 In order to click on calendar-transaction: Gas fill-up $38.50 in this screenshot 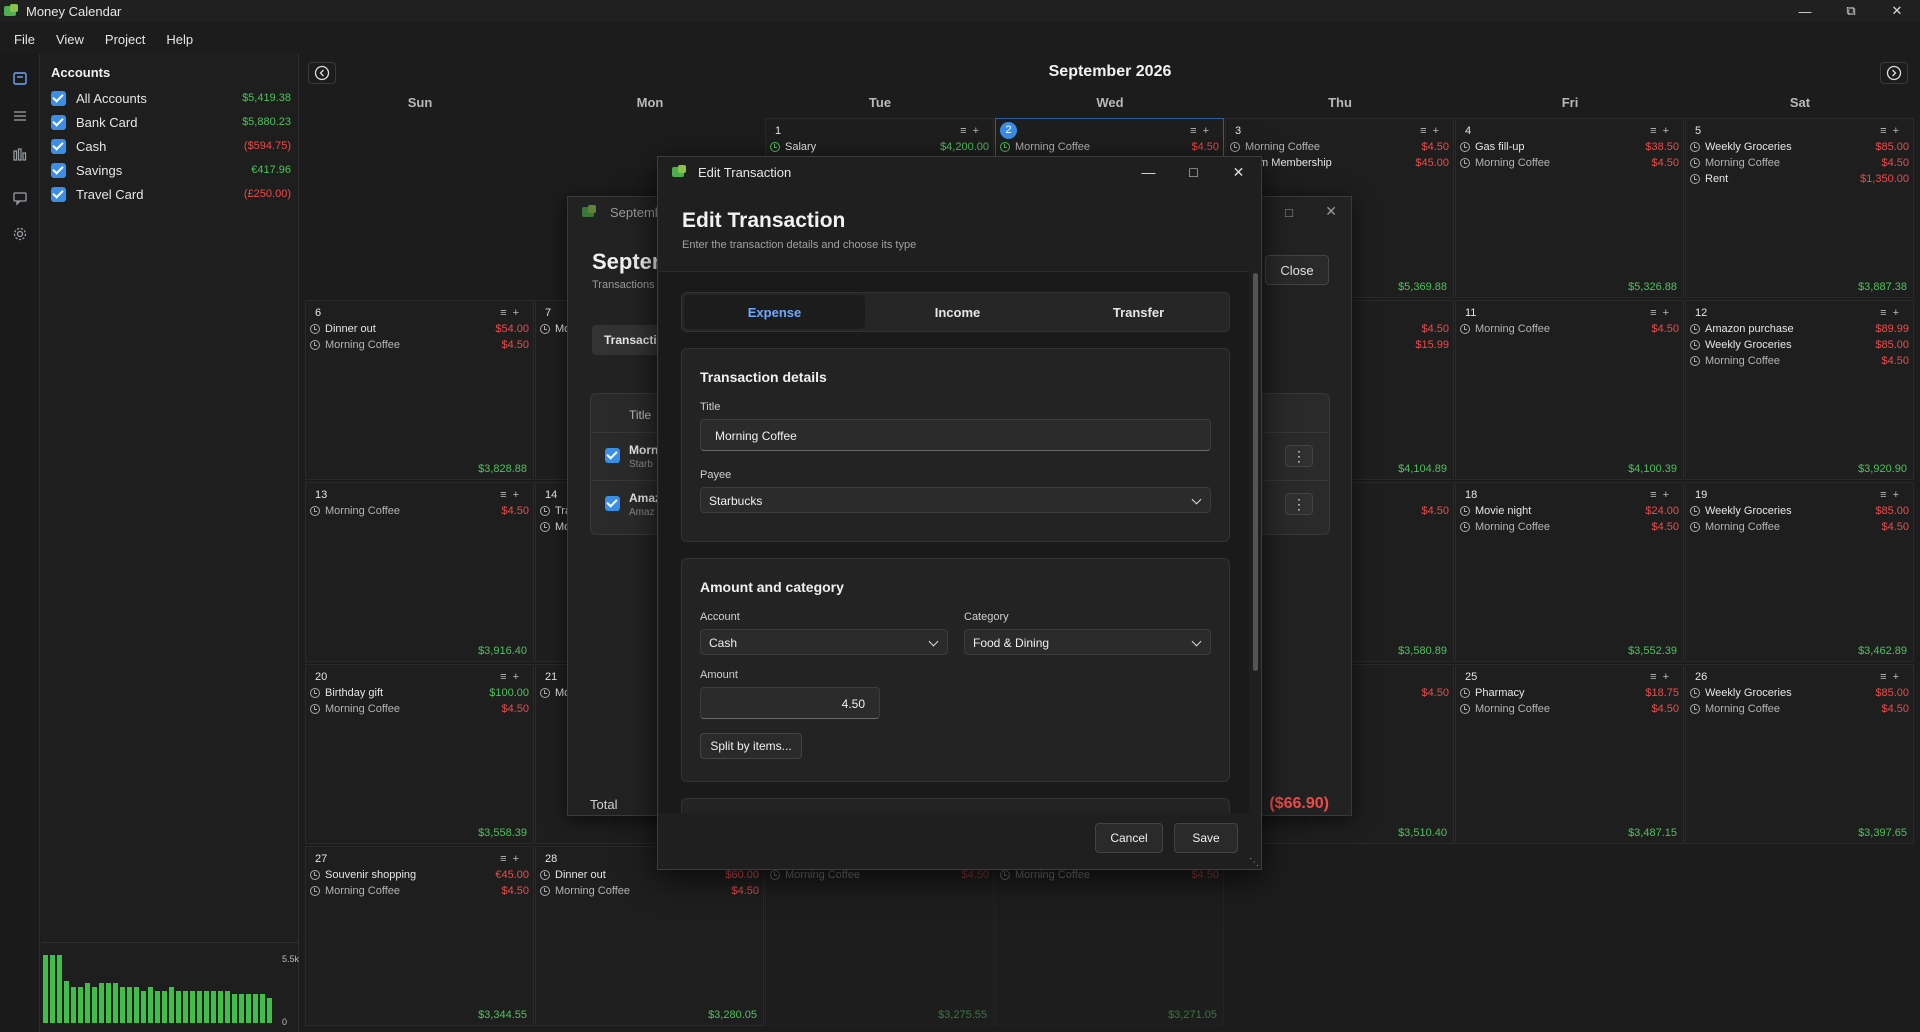, I will do `click(1569, 147)`.